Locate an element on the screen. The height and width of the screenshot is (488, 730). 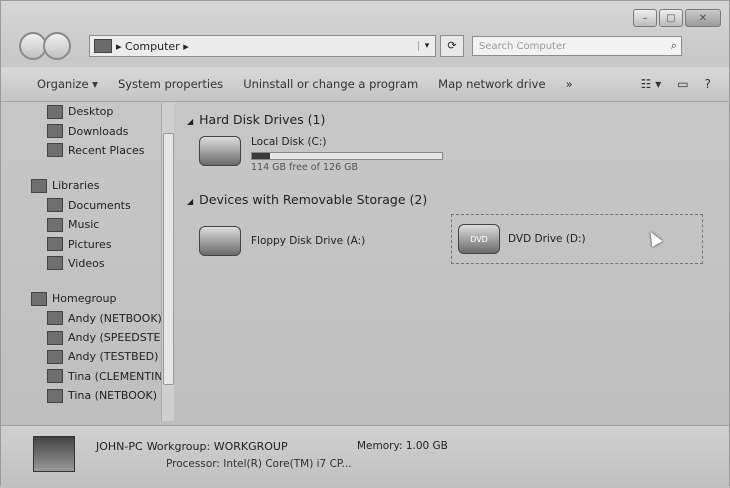
more-commands-button: » is located at coordinates (569, 84).